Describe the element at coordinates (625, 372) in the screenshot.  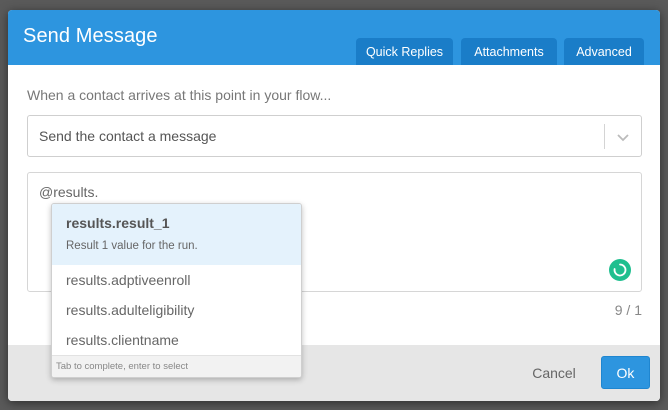
I see `ok-button: Ok` at that location.